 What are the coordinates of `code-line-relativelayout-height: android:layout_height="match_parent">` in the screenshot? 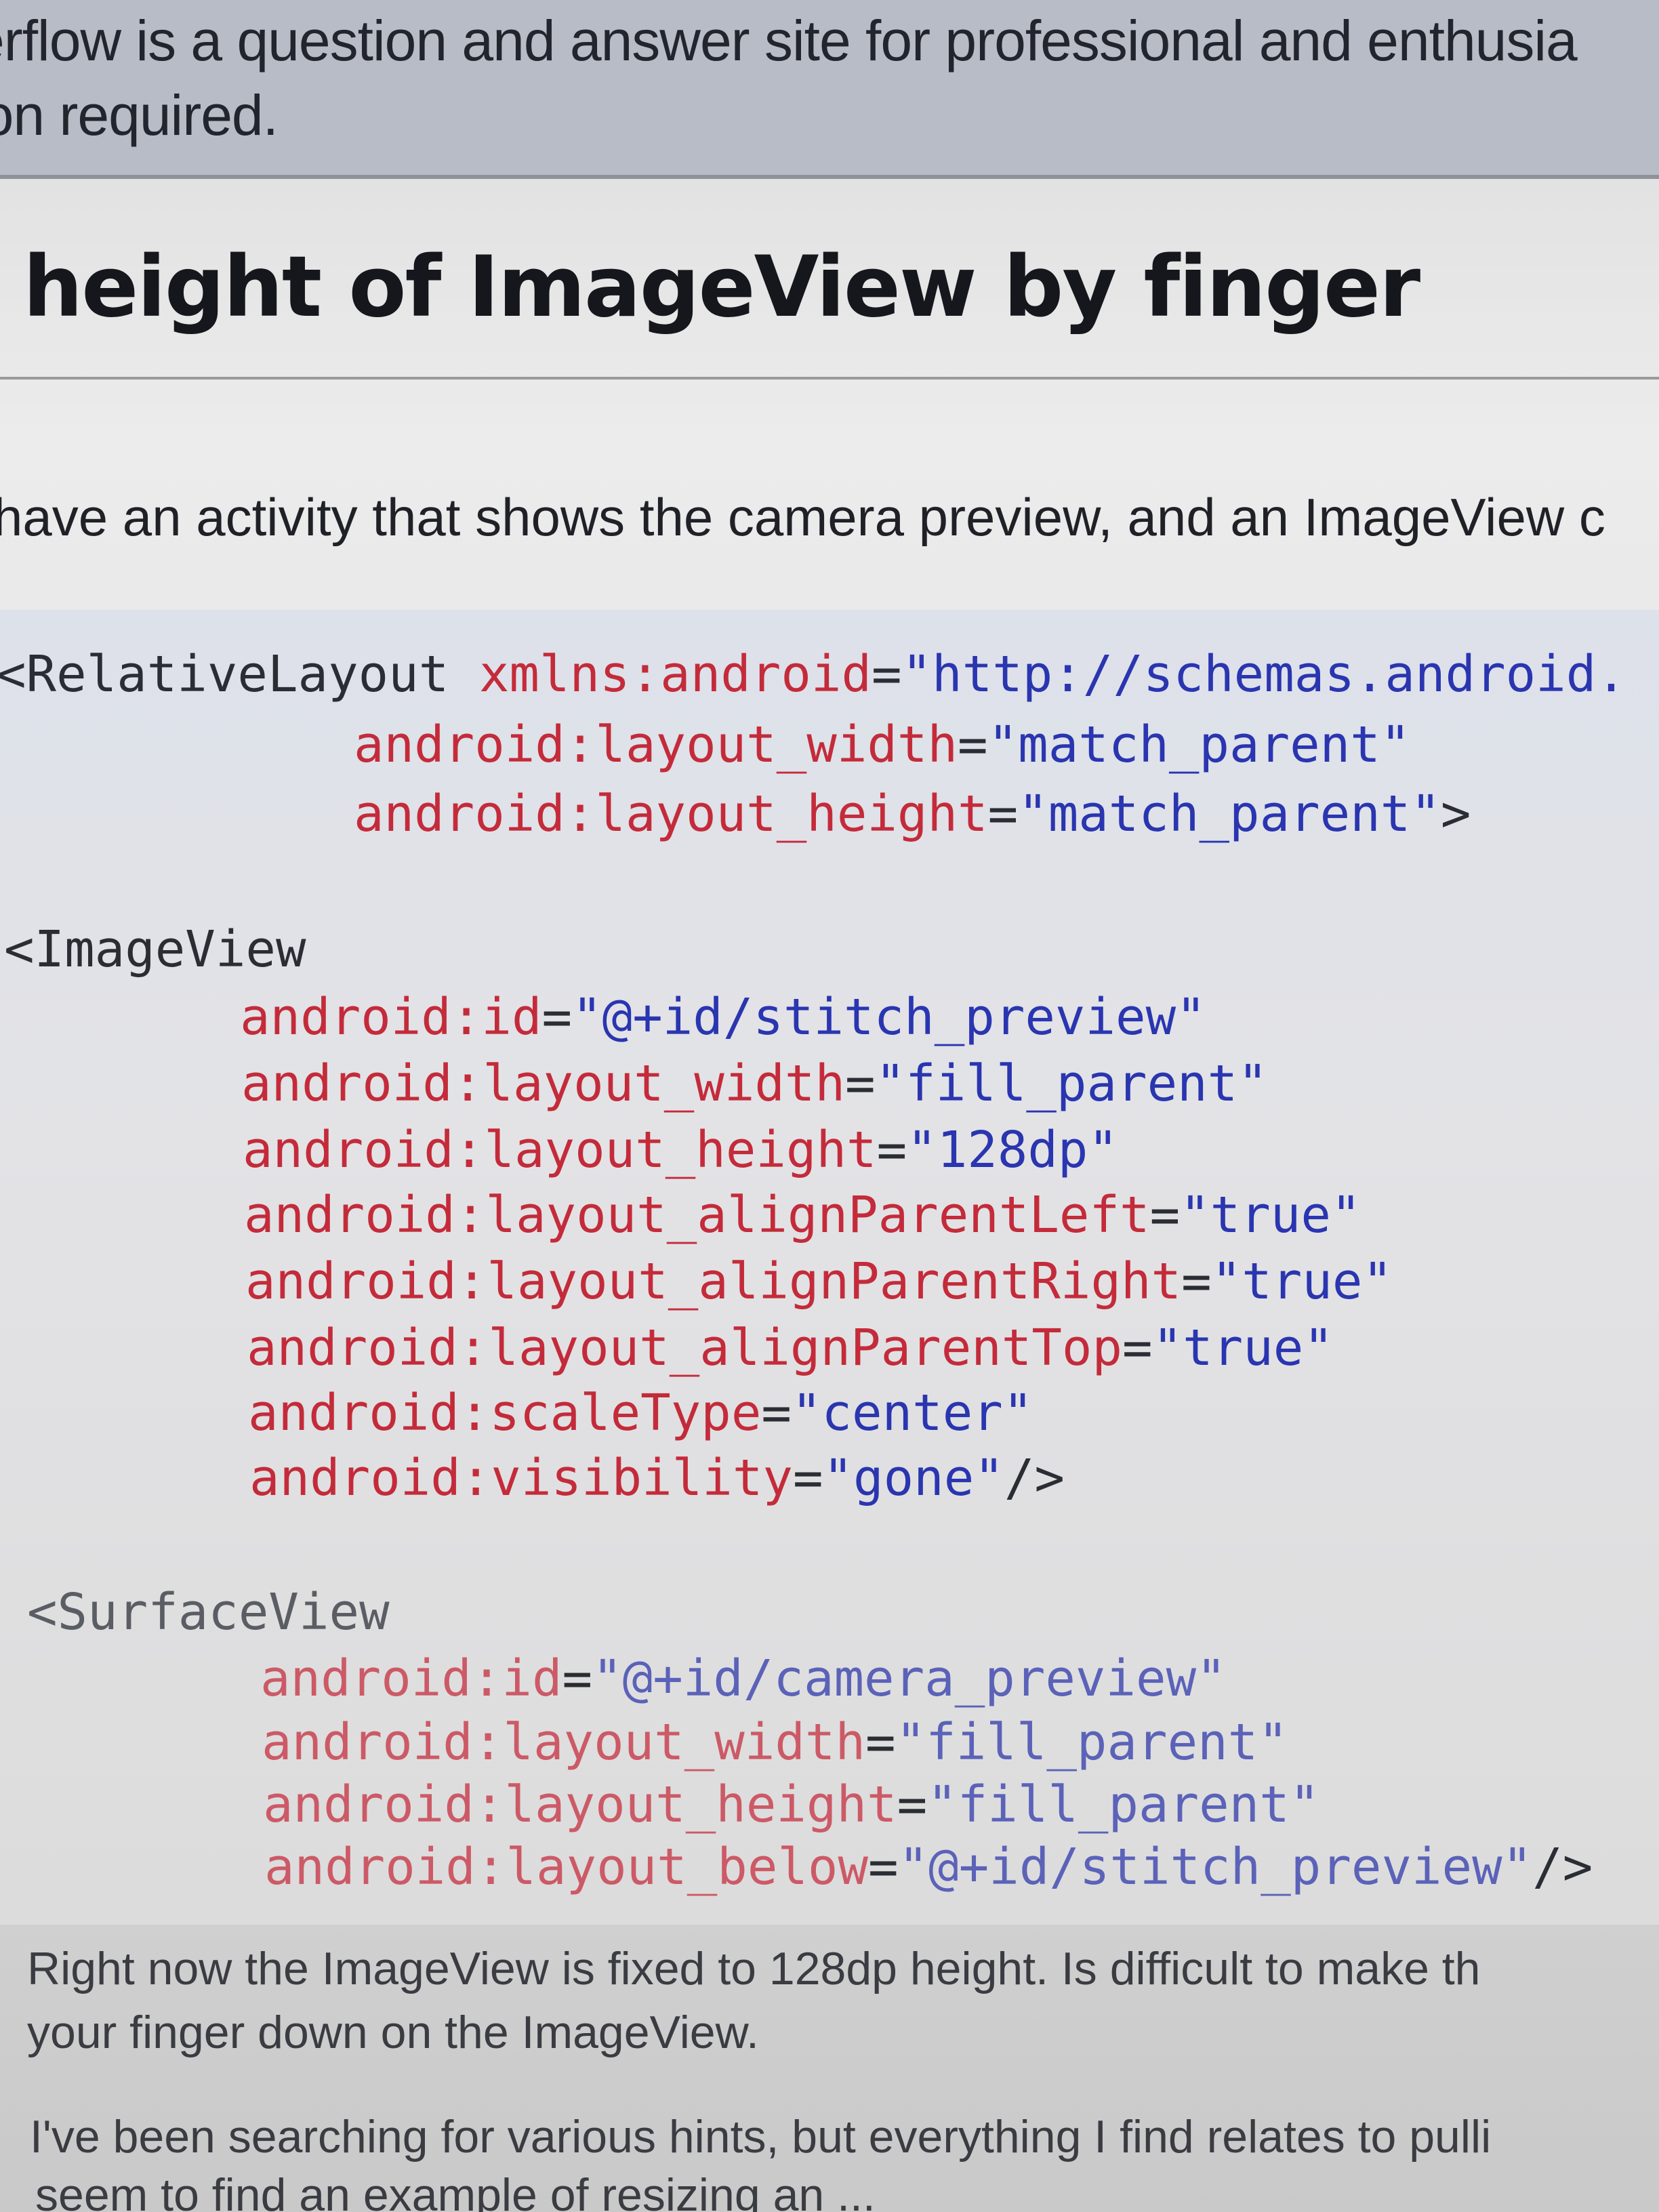 It's located at (913, 814).